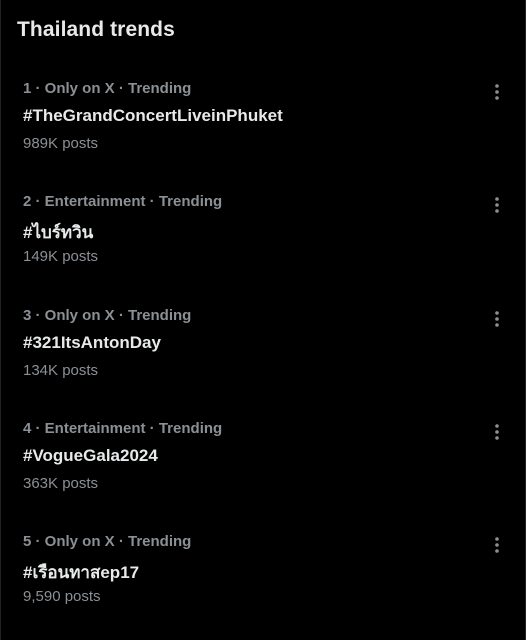  Describe the element at coordinates (62, 596) in the screenshot. I see `trend-post-count: 9,590 posts` at that location.